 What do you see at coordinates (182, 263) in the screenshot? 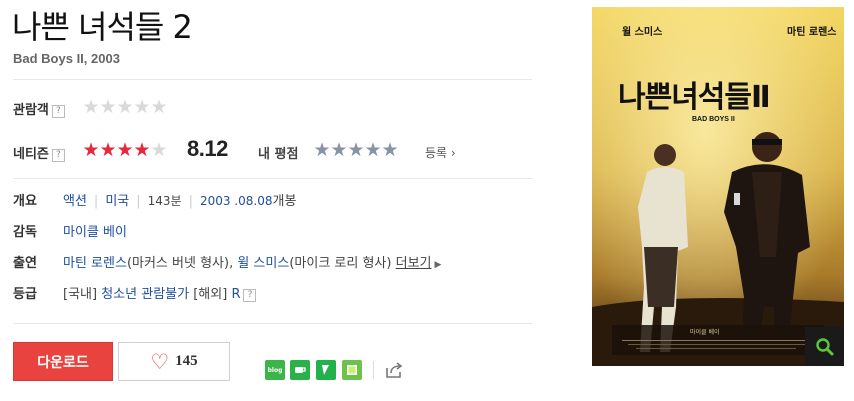
I see `cast-role: (마커스 버넷 형사),` at bounding box center [182, 263].